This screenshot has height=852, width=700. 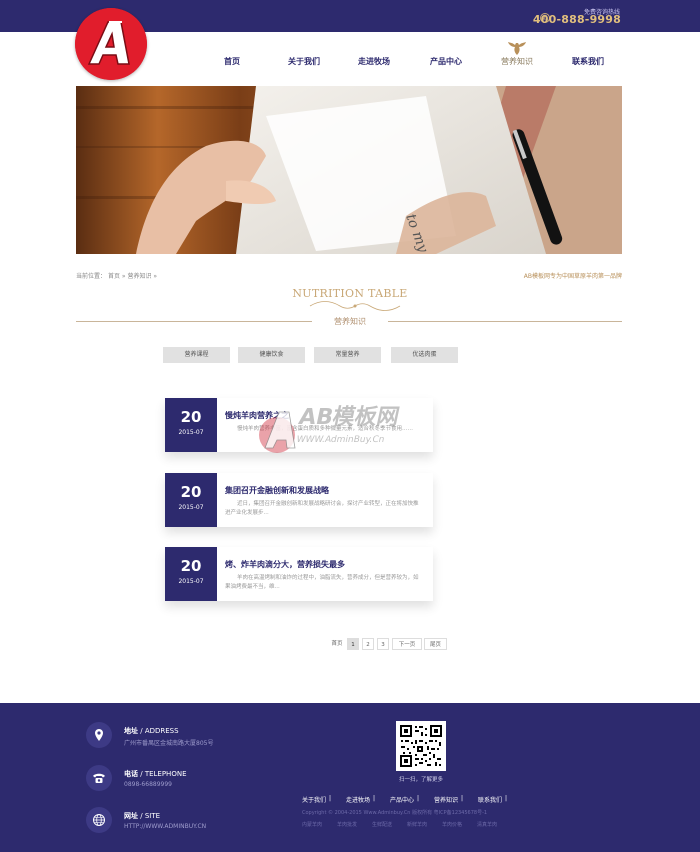 What do you see at coordinates (382, 824) in the screenshot?
I see `footer-tag: 生鲜配送` at bounding box center [382, 824].